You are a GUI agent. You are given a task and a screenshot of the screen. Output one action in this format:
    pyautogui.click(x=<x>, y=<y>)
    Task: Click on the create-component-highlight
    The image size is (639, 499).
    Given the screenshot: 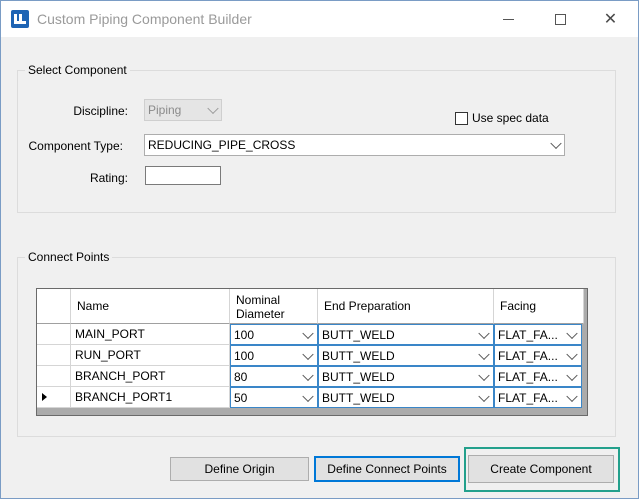 What is the action you would take?
    pyautogui.click(x=542, y=469)
    